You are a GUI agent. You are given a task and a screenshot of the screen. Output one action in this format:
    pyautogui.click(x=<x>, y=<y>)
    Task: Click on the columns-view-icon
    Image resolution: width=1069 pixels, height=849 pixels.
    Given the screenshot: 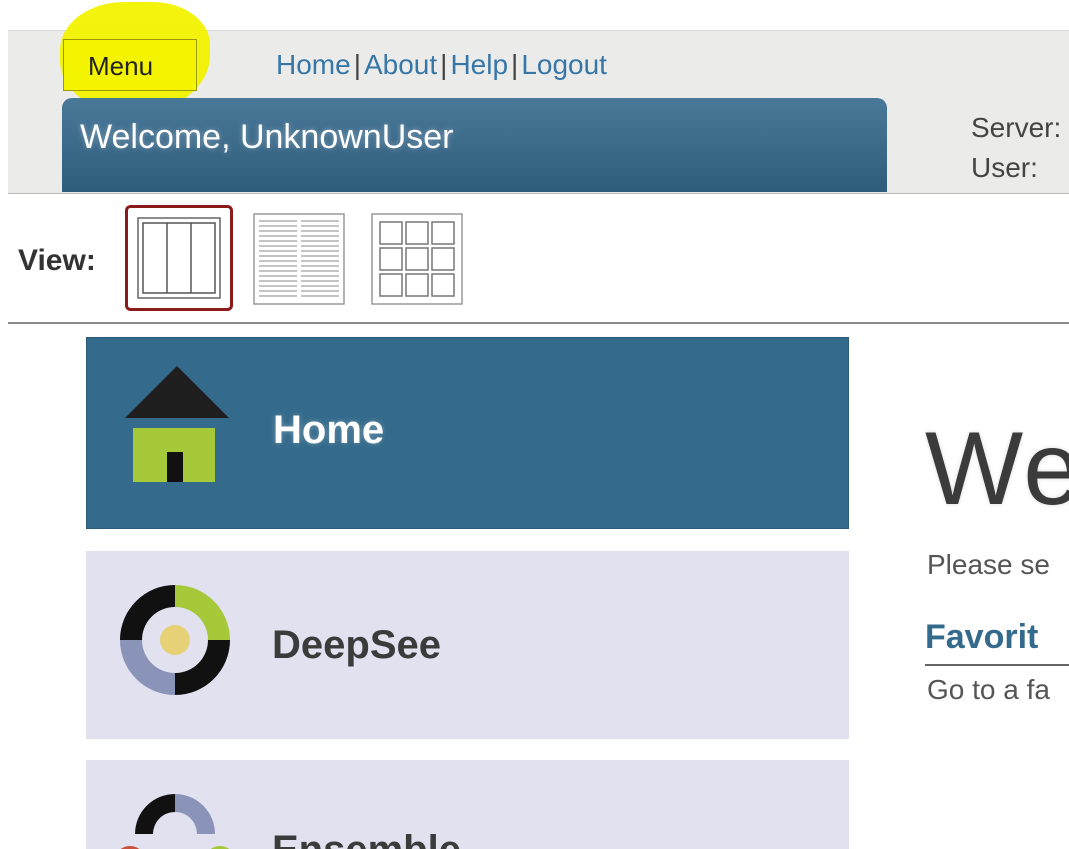 What is the action you would take?
    pyautogui.click(x=179, y=258)
    